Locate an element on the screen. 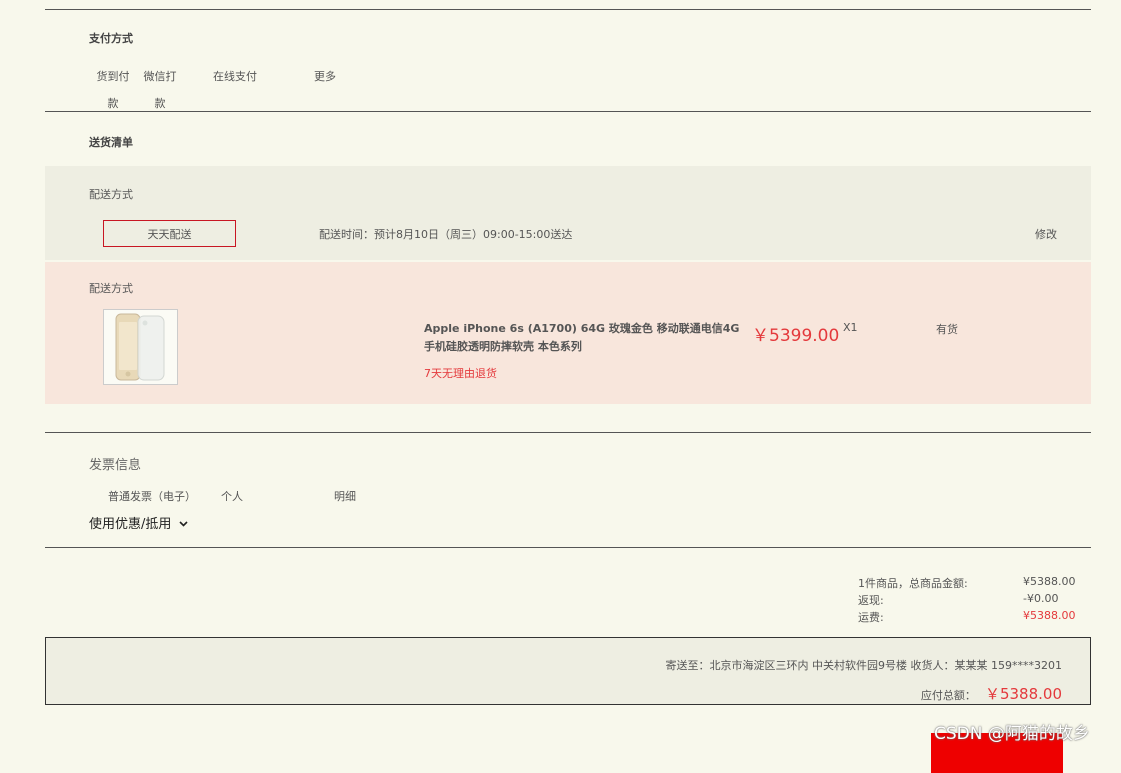 This screenshot has height=773, width=1121. payment-option-wechat: 微信打款 is located at coordinates (160, 90).